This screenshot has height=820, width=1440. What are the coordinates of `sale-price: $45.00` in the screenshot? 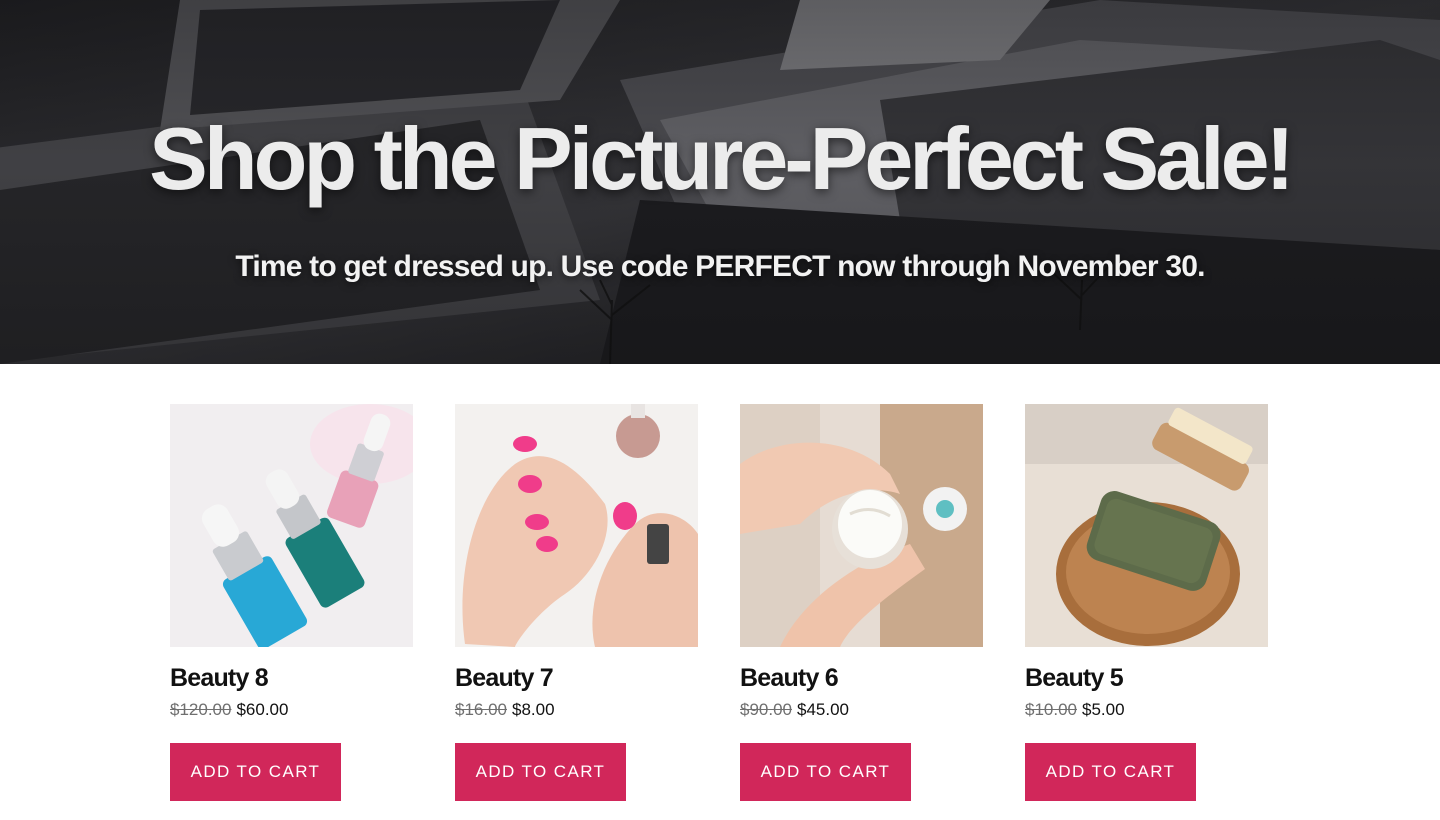 It's located at (823, 709).